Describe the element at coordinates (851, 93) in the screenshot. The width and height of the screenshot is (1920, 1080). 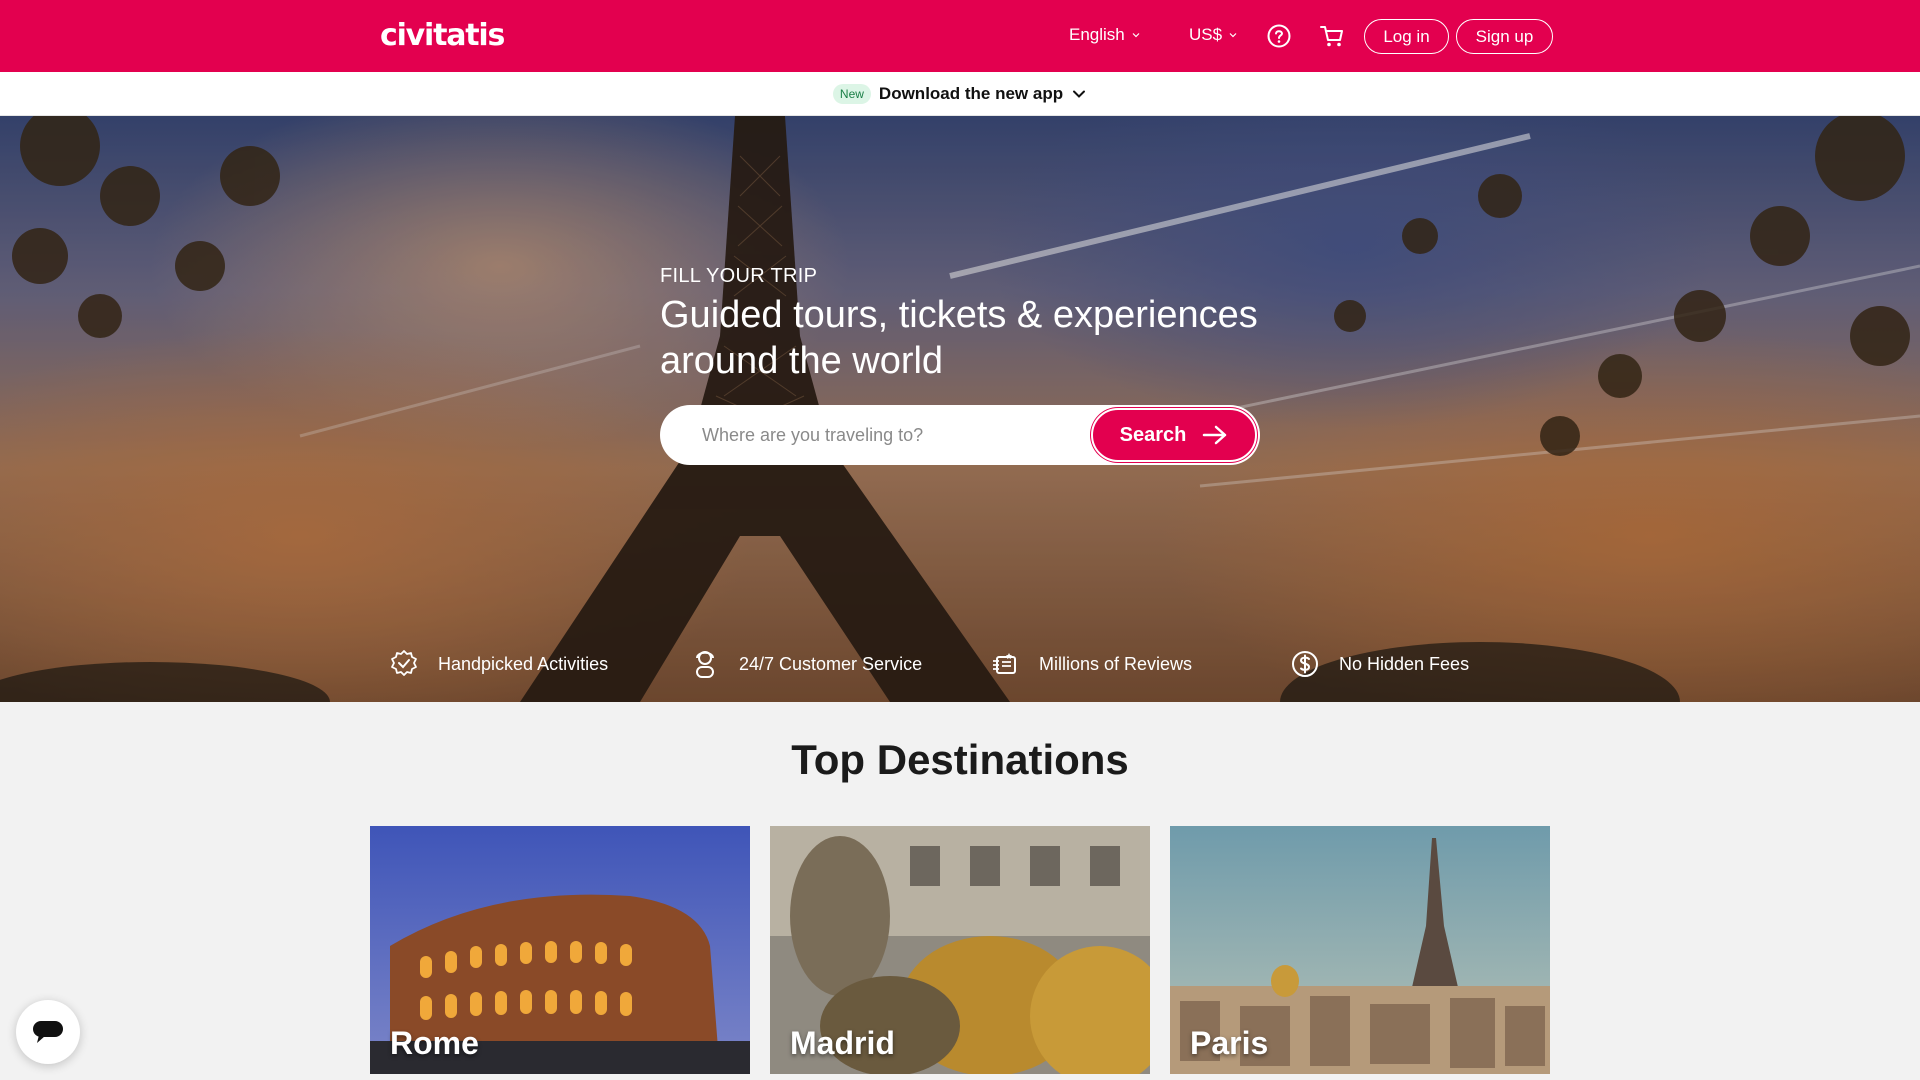
I see `new-badge: New` at that location.